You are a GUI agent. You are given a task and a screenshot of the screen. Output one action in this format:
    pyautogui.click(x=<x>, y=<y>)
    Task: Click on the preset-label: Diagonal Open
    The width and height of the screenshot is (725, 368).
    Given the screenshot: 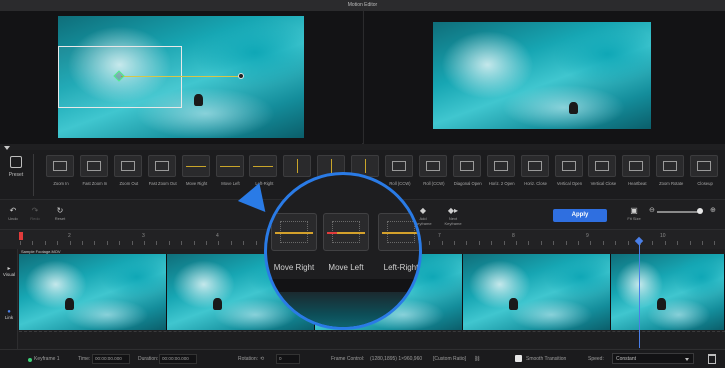 What is the action you would take?
    pyautogui.click(x=467, y=183)
    